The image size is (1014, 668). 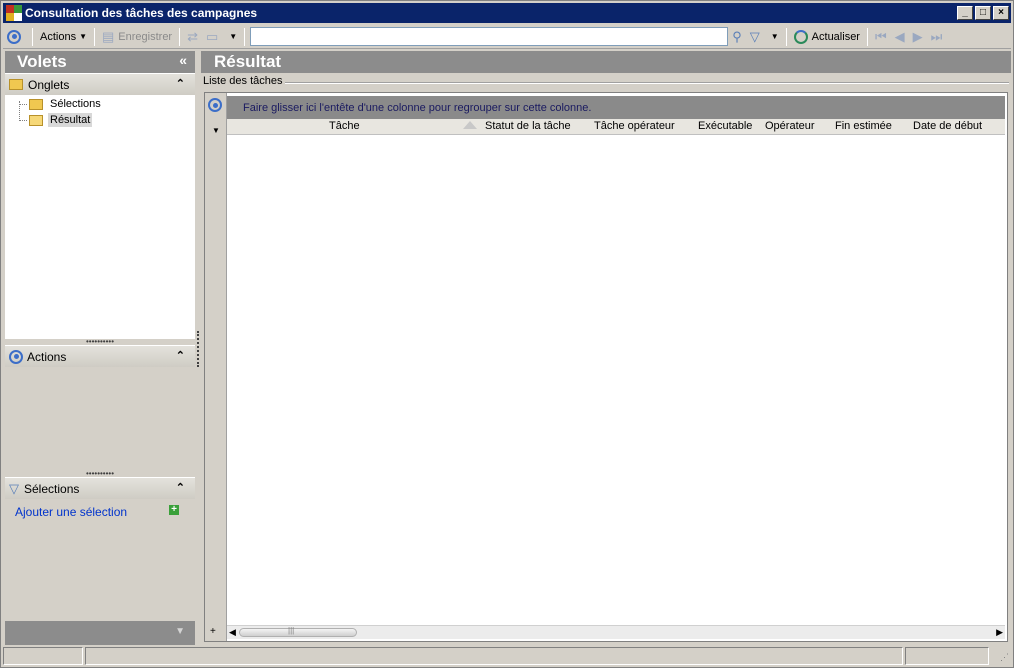 I want to click on print-button: ▭, so click(x=212, y=37).